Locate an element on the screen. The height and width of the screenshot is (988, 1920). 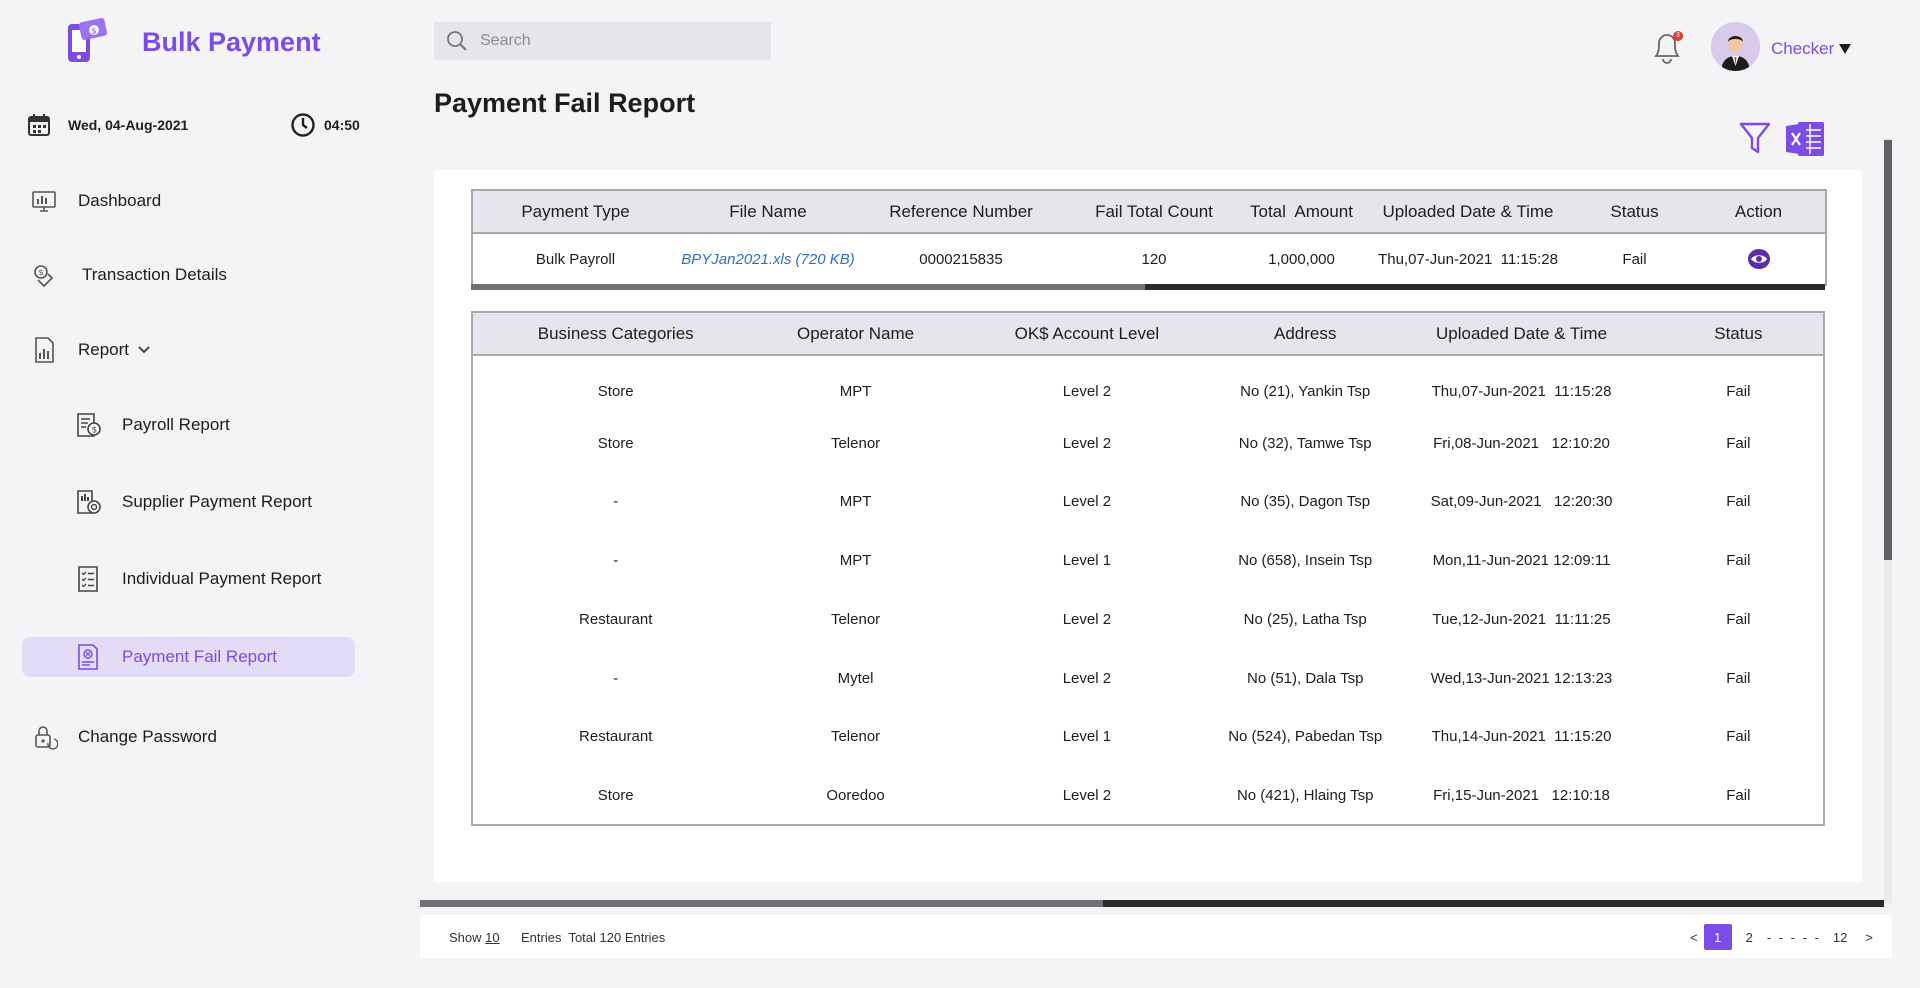
summary-horizontal-scrollbar-thumb is located at coordinates (808, 287).